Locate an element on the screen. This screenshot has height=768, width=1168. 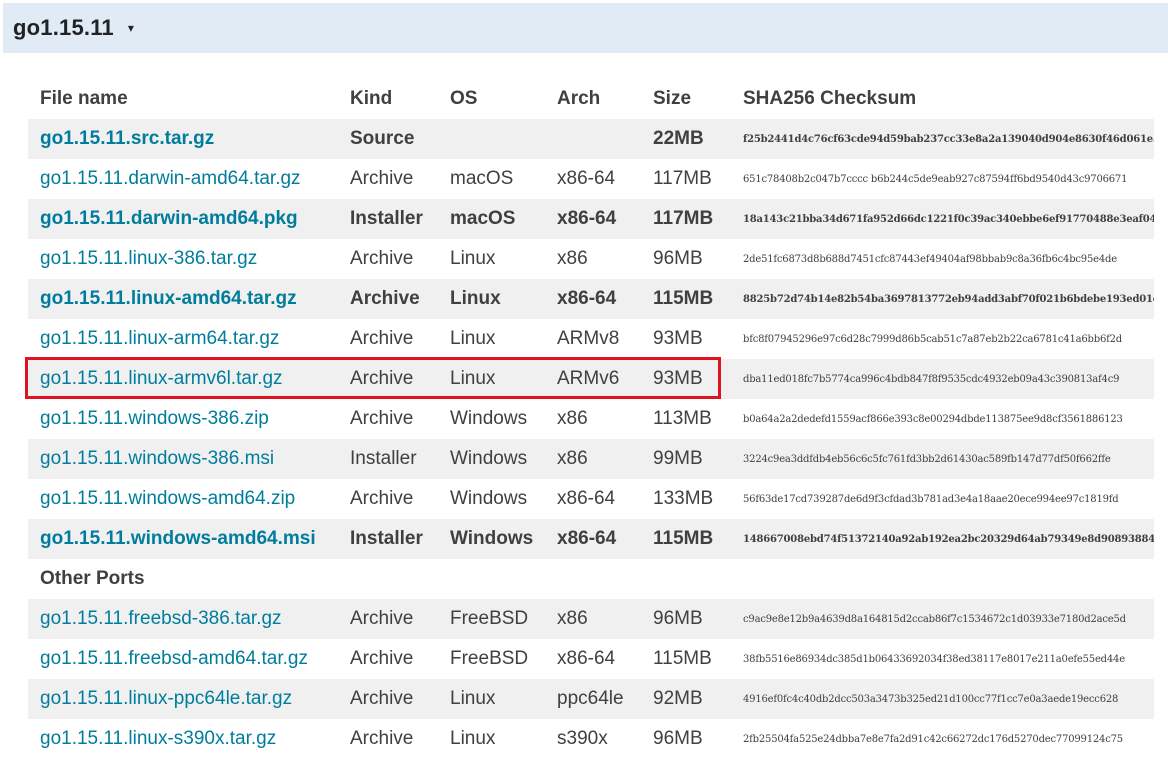
download-link: go1.15.11.freebsd-386.tar.gz is located at coordinates (161, 618).